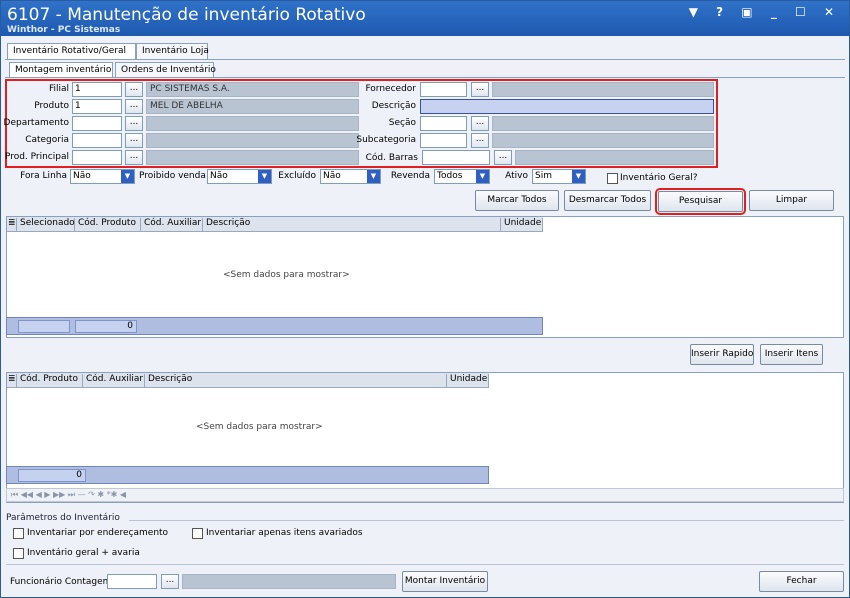  What do you see at coordinates (443, 140) in the screenshot?
I see `subcategoria-input` at bounding box center [443, 140].